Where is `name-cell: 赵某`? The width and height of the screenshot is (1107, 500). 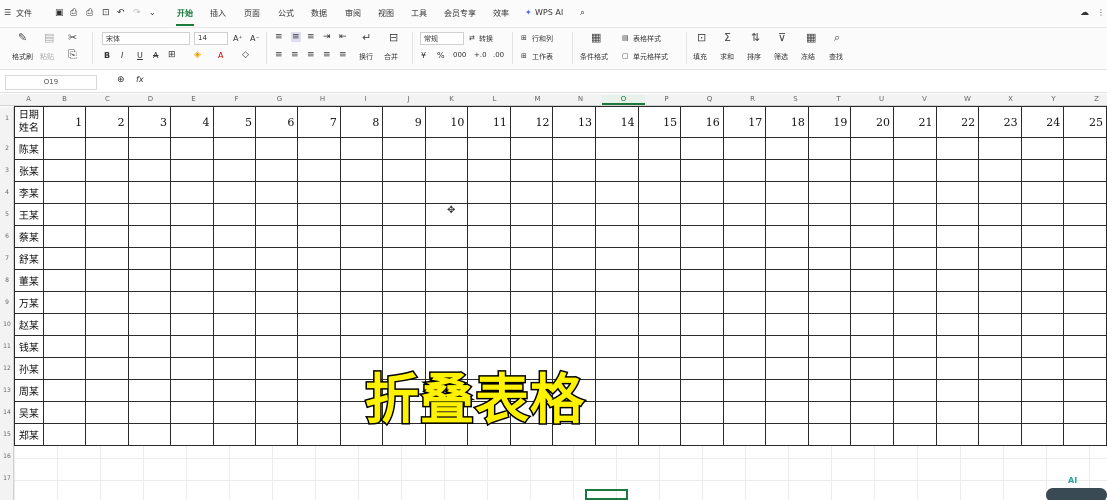 name-cell: 赵某 is located at coordinates (29, 324).